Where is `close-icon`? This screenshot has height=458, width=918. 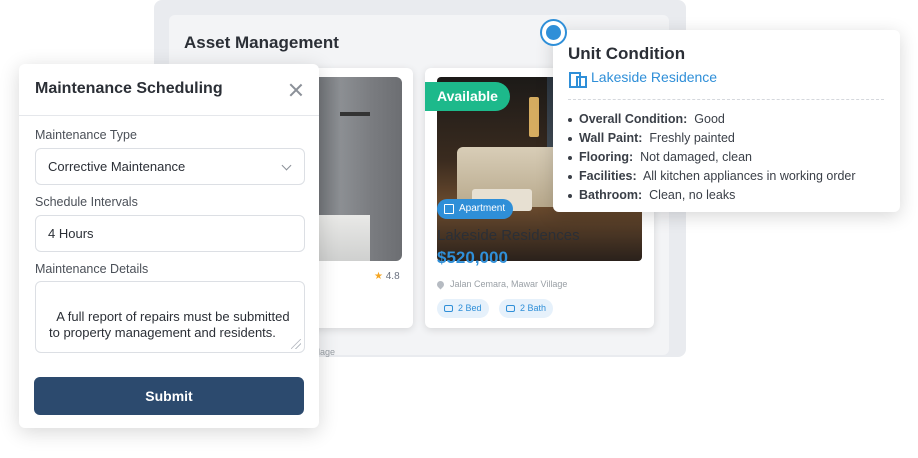 close-icon is located at coordinates (296, 90).